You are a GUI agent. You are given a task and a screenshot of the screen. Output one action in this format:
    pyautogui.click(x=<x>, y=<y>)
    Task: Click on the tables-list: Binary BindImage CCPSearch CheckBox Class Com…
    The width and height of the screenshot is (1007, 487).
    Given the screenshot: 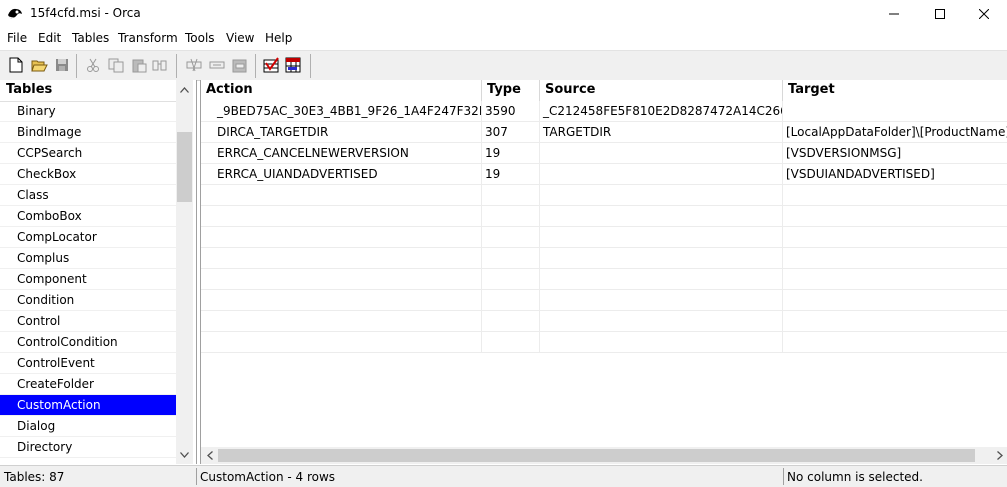 What is the action you would take?
    pyautogui.click(x=88, y=279)
    